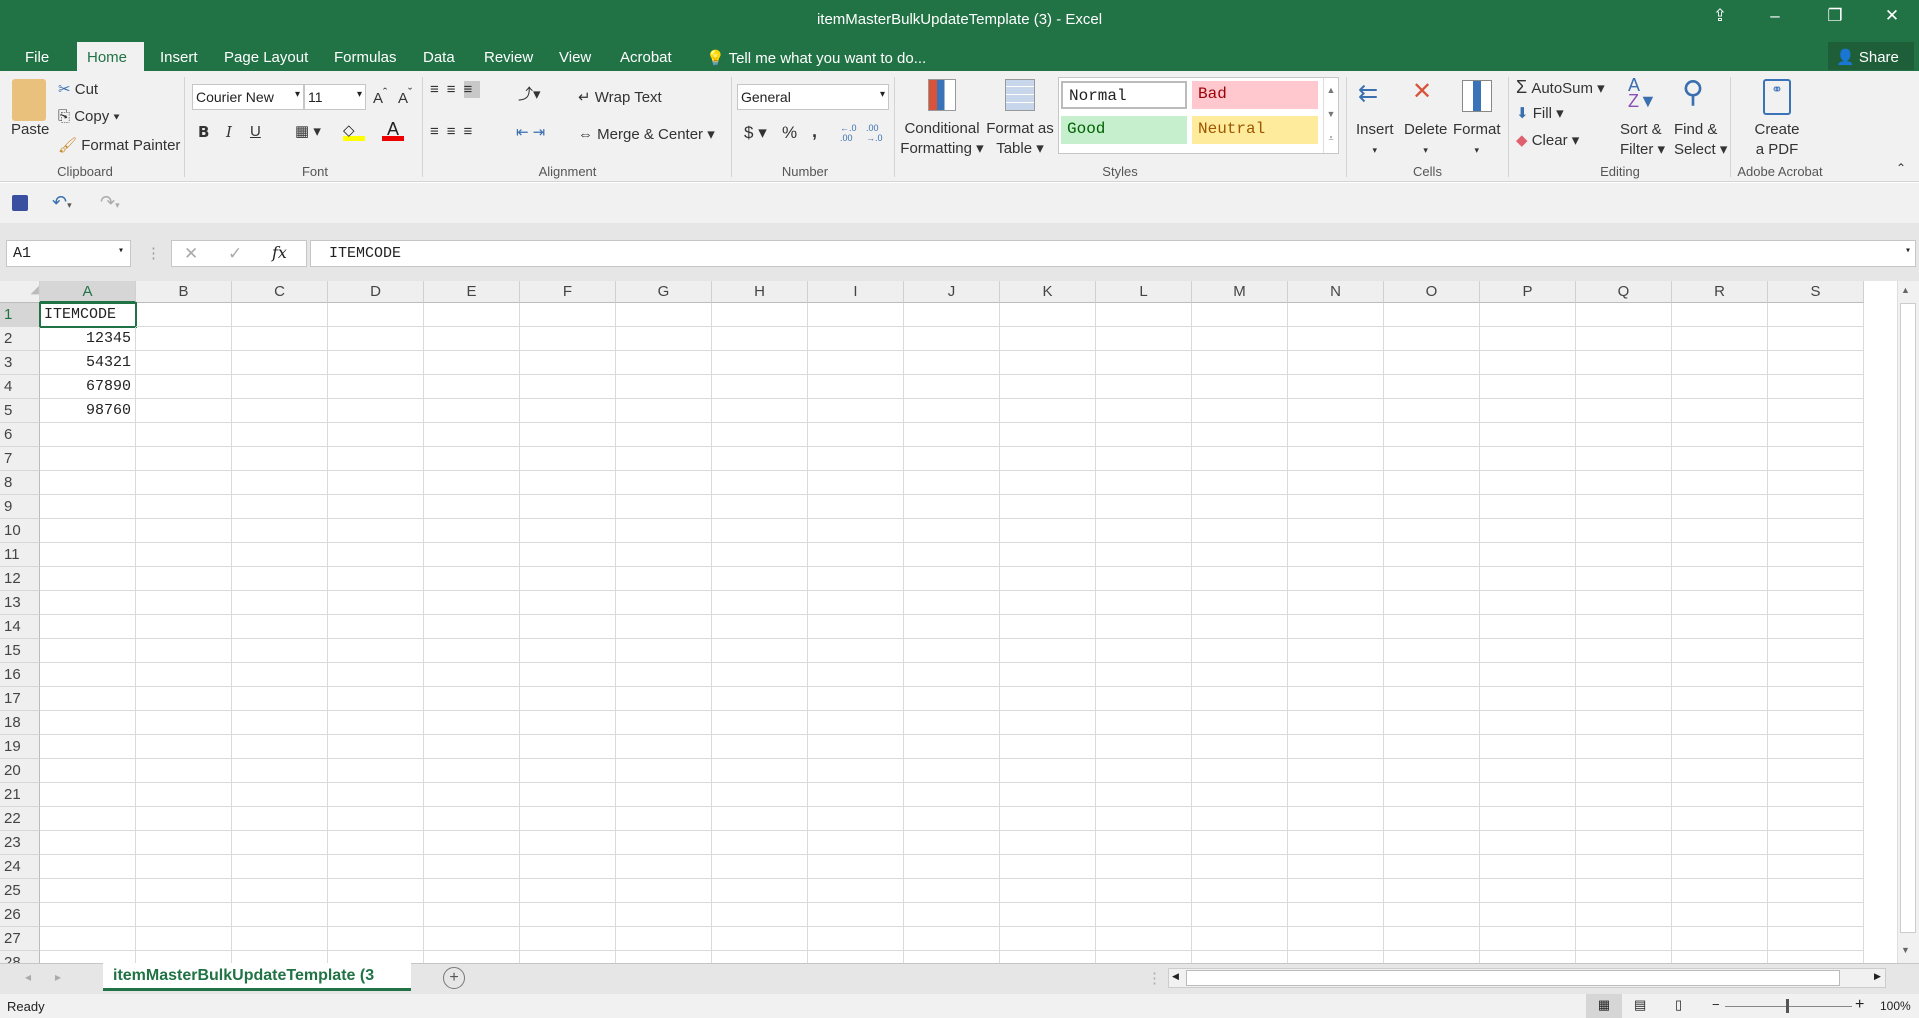 Image resolution: width=1919 pixels, height=1018 pixels. I want to click on cell-J22, so click(952, 819).